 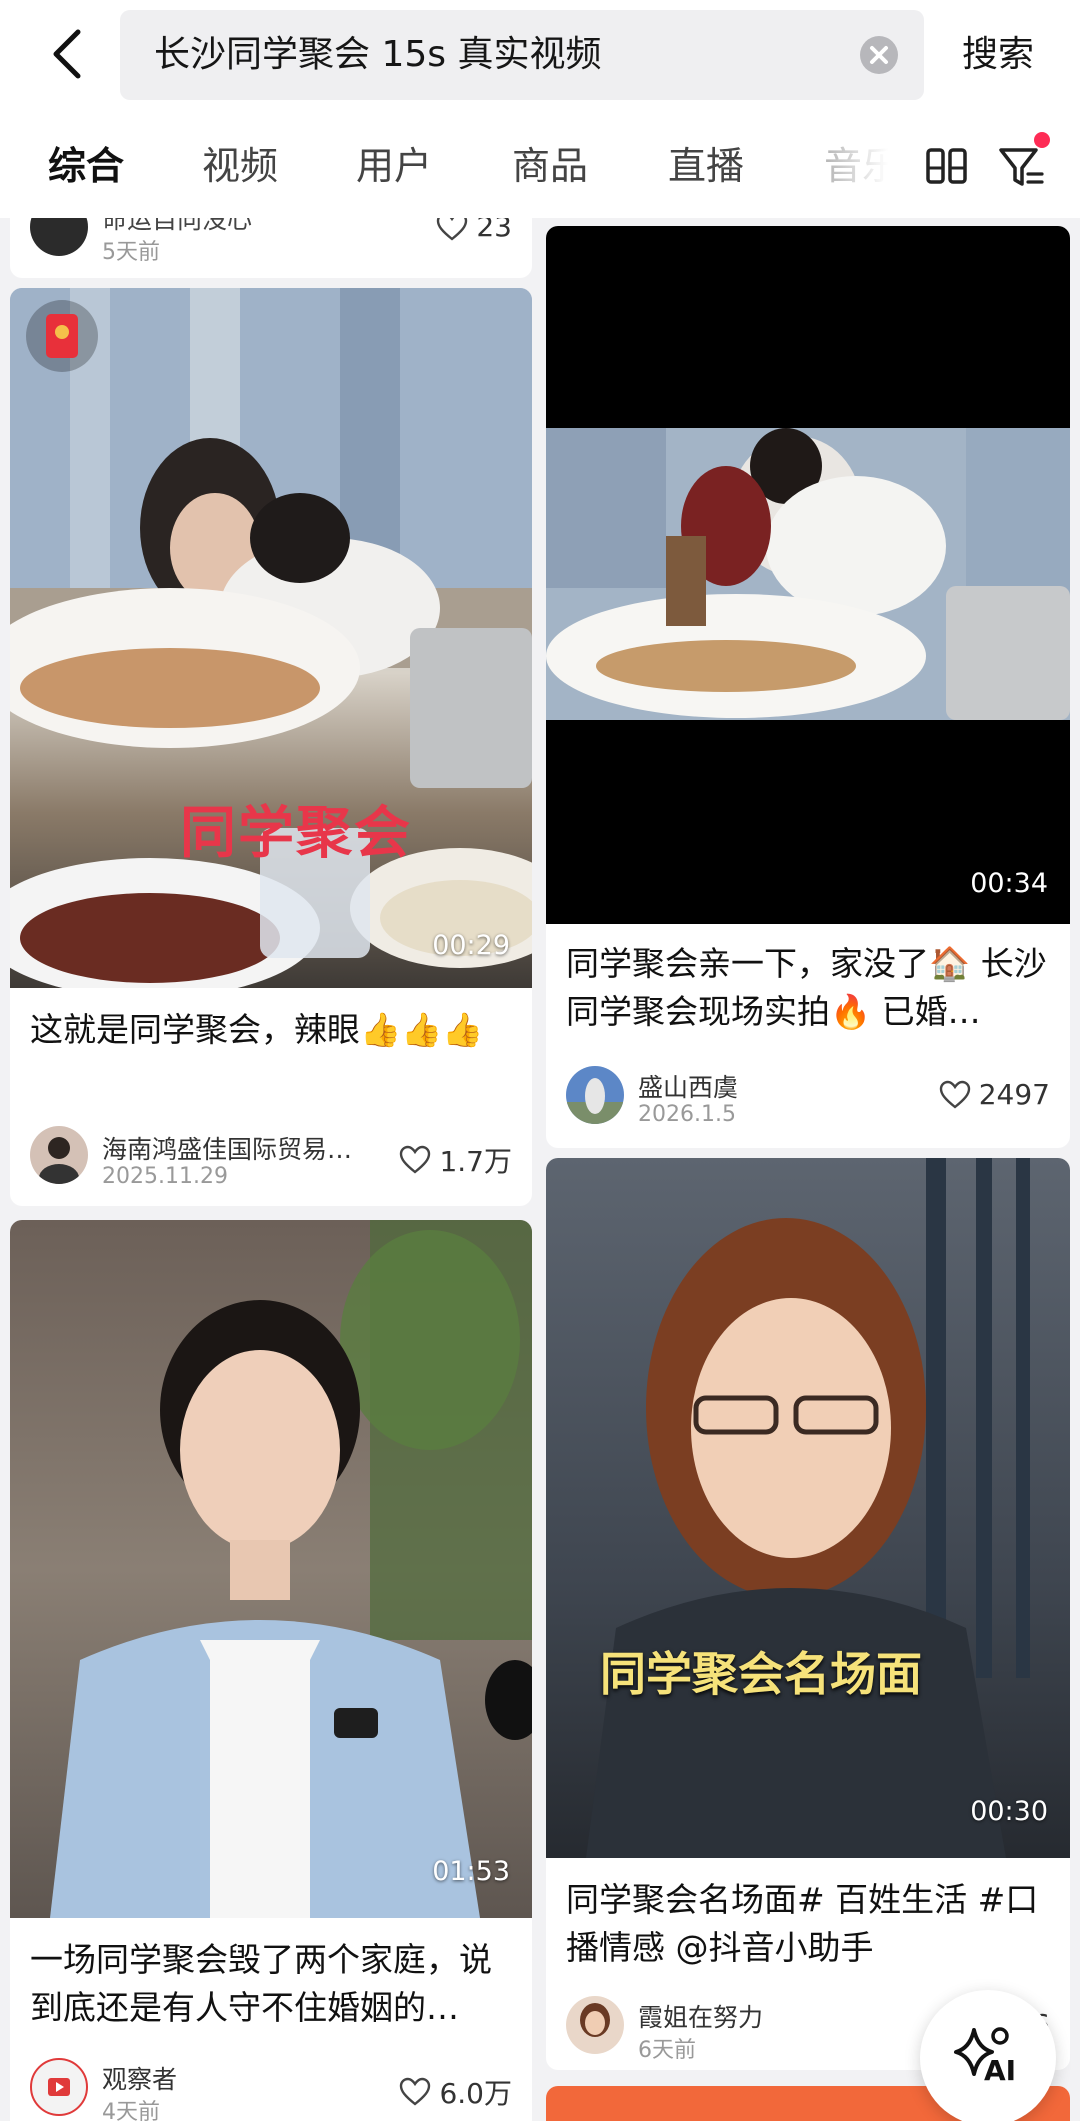 I want to click on tab-comprehensive: 综合, so click(x=86, y=166).